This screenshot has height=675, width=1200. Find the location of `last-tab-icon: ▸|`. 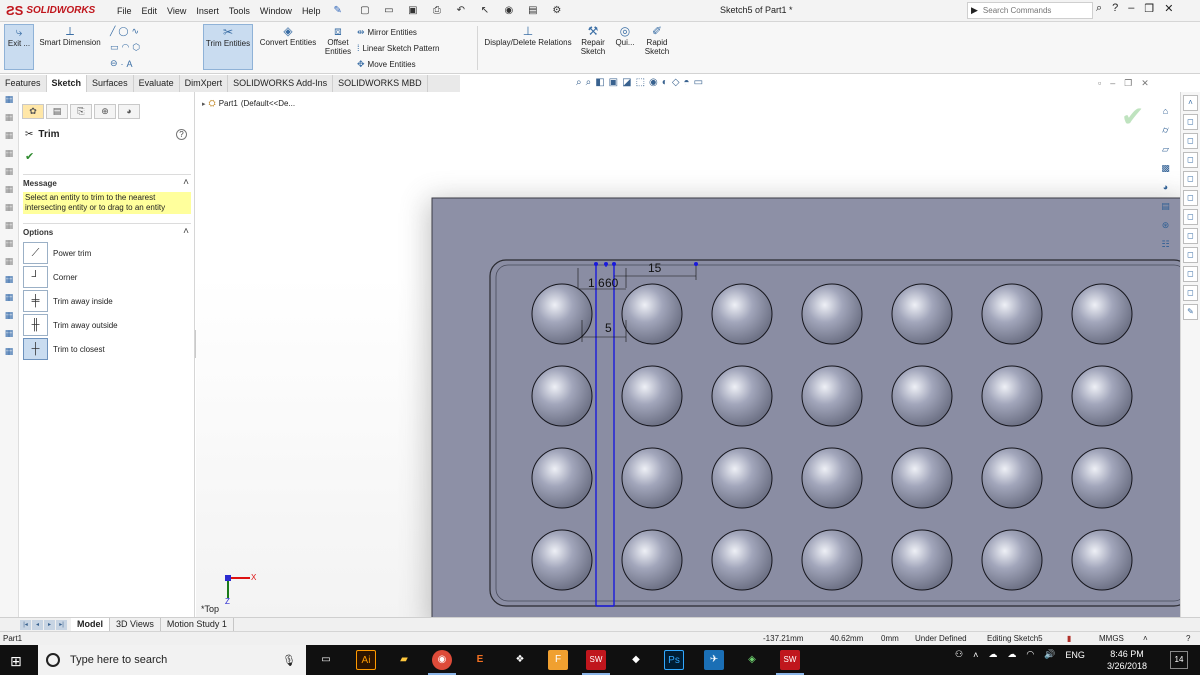

last-tab-icon: ▸| is located at coordinates (61, 625).